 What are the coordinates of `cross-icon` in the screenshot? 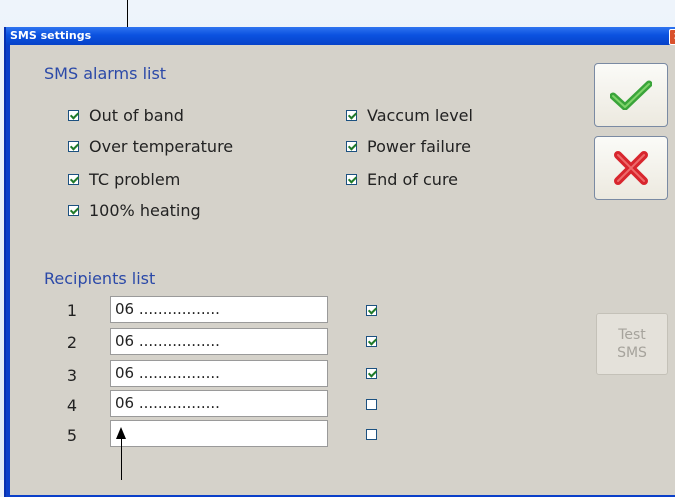 It's located at (631, 168).